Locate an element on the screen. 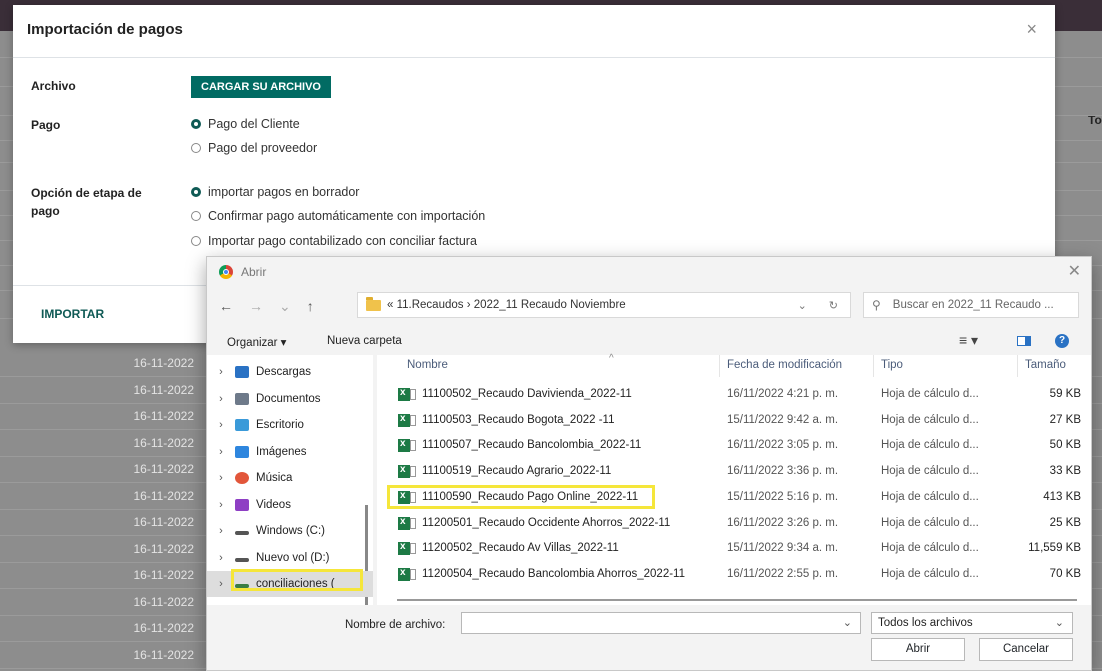  file-date: 15/11/2022 5:16 p. m. is located at coordinates (783, 496).